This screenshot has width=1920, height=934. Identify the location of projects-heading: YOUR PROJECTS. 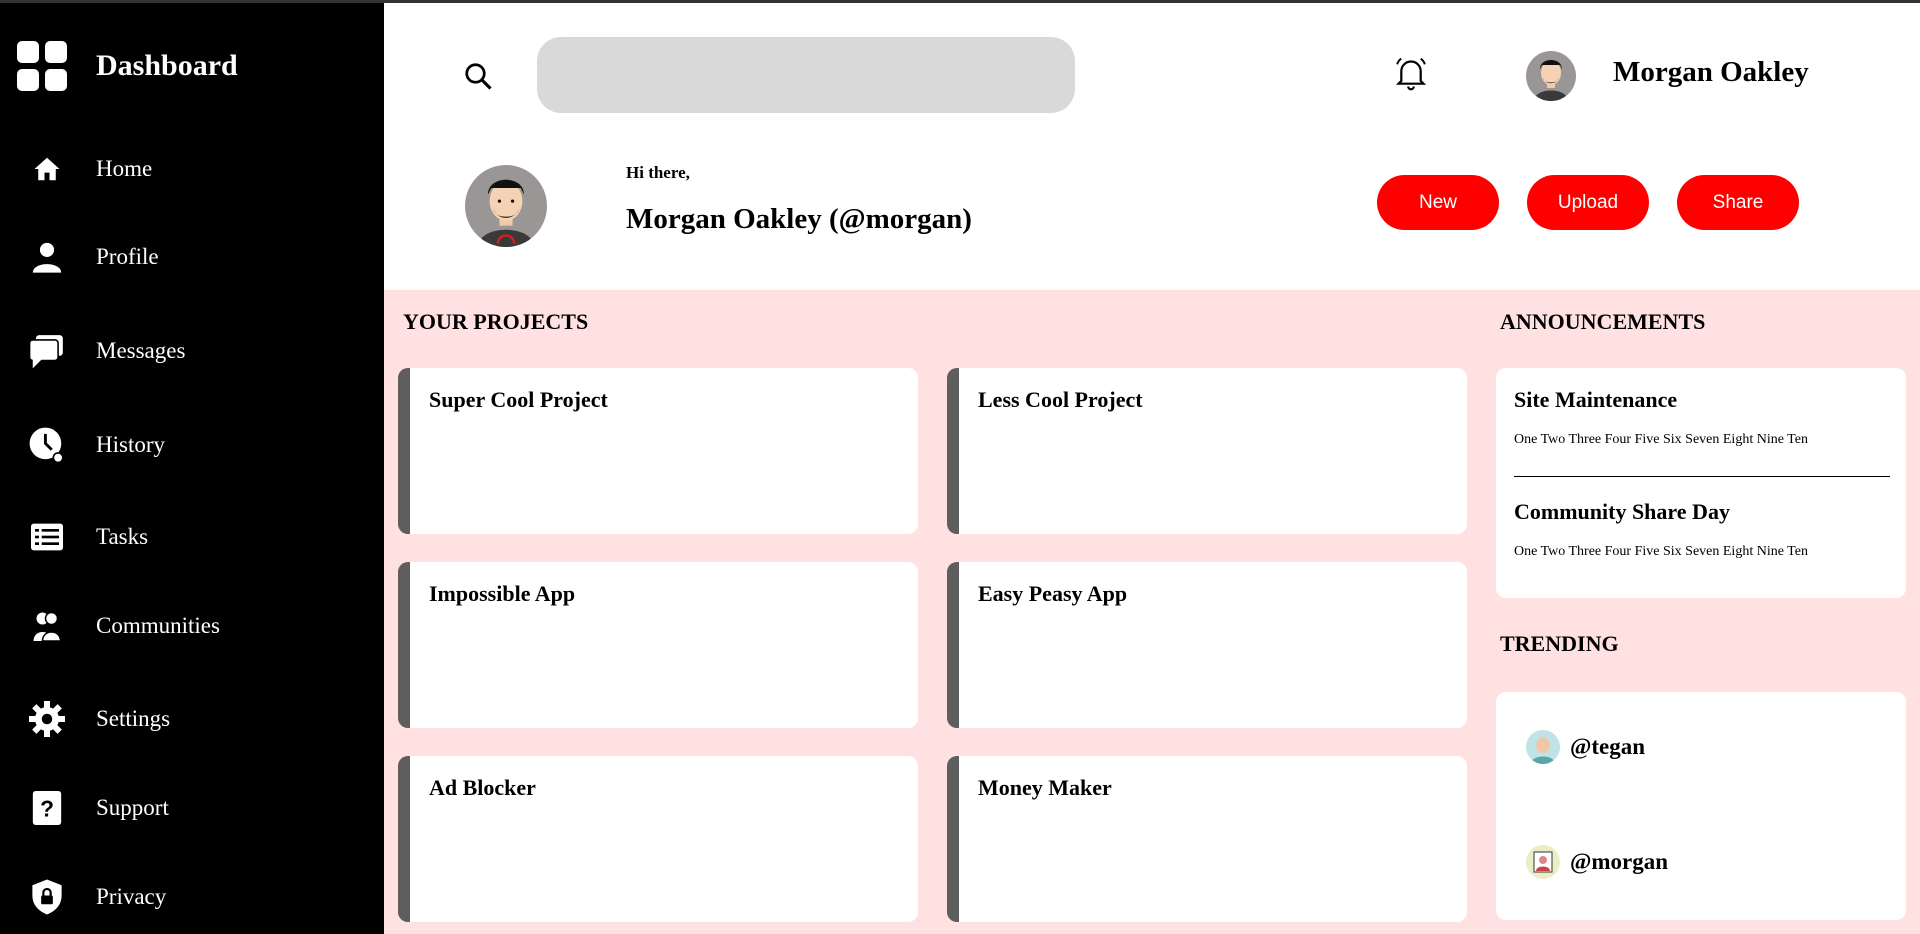
(496, 321).